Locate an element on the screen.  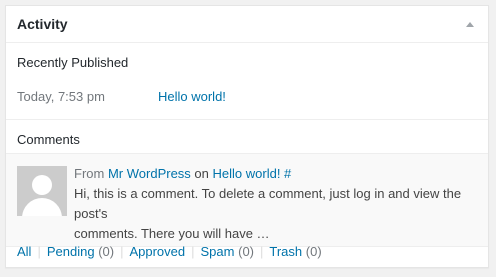
filter-all-link: All is located at coordinates (24, 251).